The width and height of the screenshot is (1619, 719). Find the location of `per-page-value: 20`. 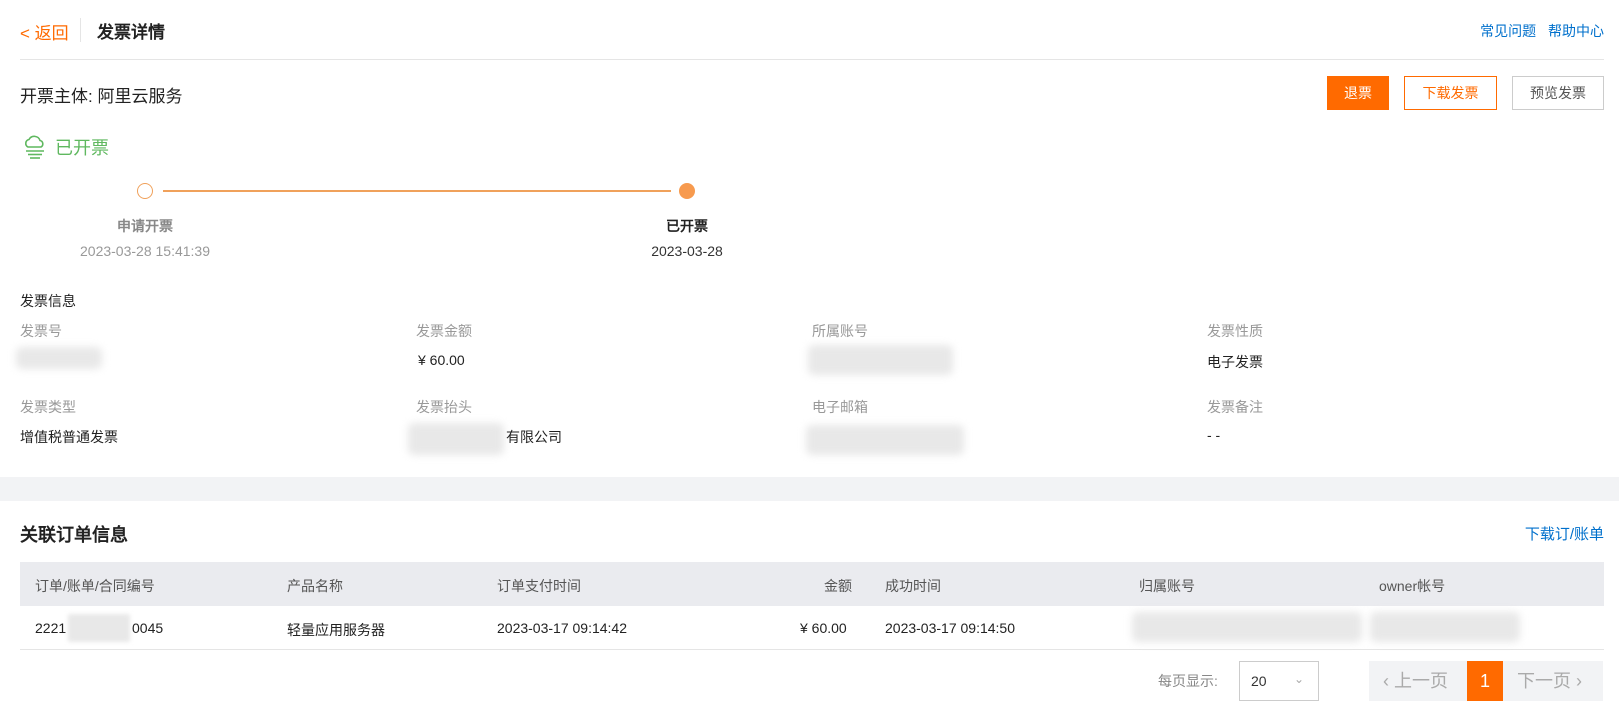

per-page-value: 20 is located at coordinates (1259, 681).